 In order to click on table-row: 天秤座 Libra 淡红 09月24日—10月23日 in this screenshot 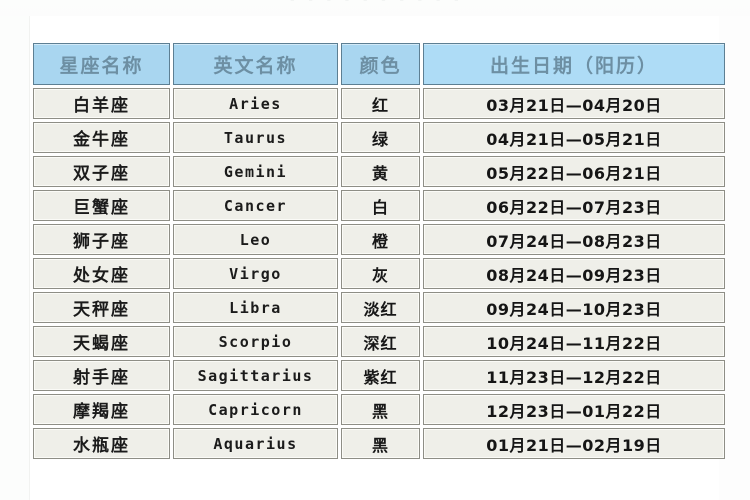, I will do `click(379, 307)`.